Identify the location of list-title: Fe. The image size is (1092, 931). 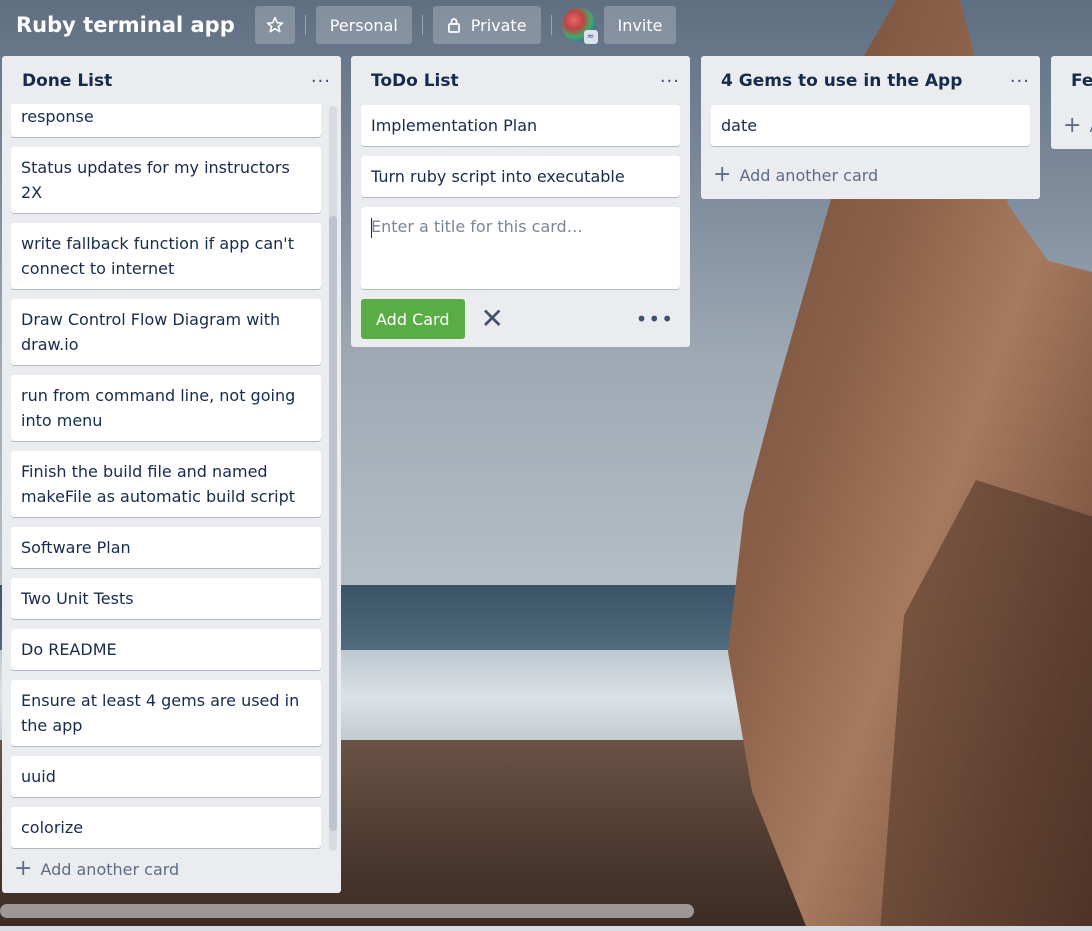
(1081, 81).